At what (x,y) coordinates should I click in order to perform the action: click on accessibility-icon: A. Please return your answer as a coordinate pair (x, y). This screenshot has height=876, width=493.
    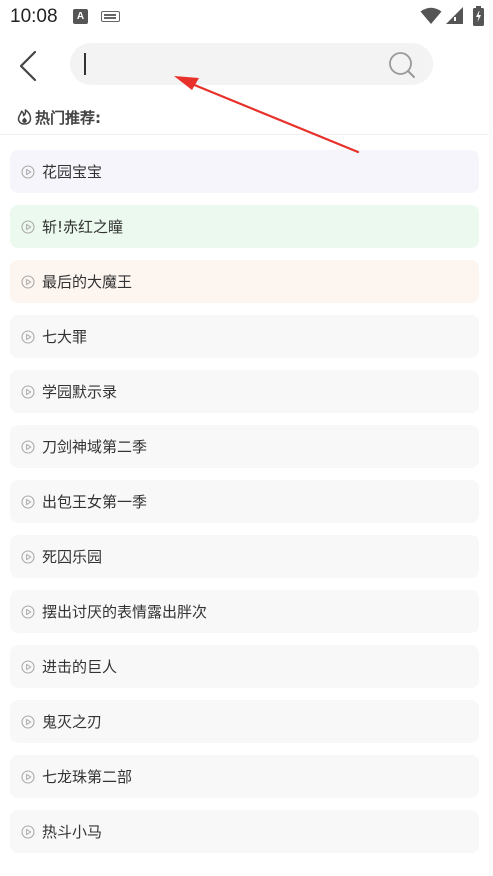
    Looking at the image, I should click on (80, 16).